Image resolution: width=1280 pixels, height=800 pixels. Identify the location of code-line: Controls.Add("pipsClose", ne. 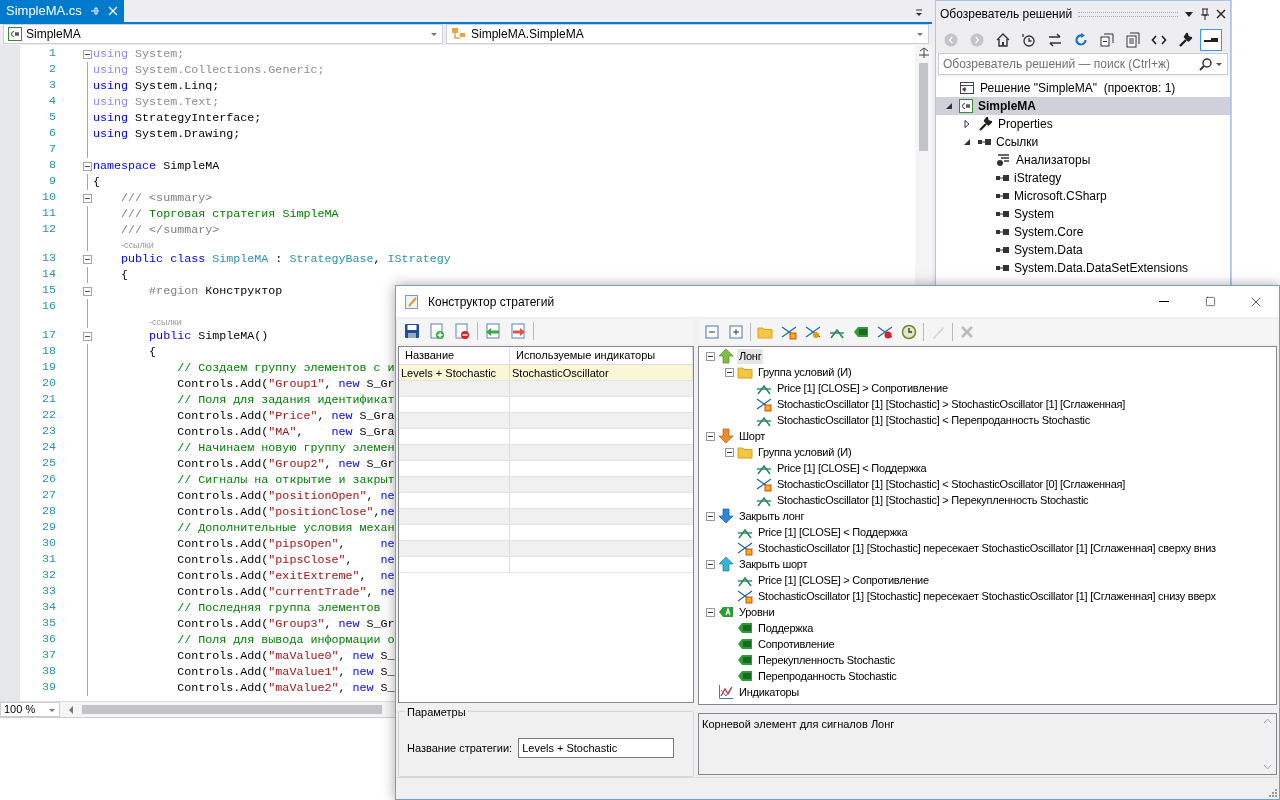
(285, 560).